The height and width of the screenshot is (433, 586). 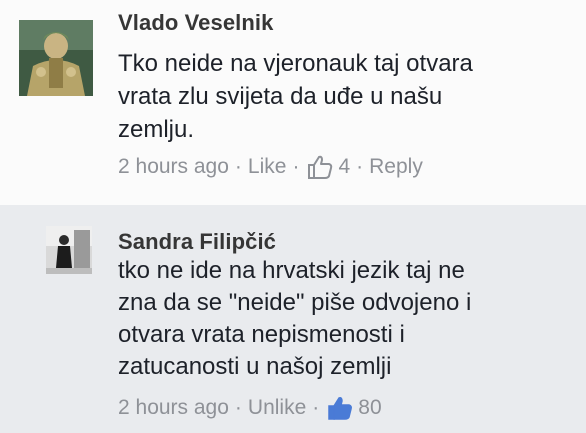 What do you see at coordinates (340, 408) in the screenshot?
I see `thumbs-up-filled-icon` at bounding box center [340, 408].